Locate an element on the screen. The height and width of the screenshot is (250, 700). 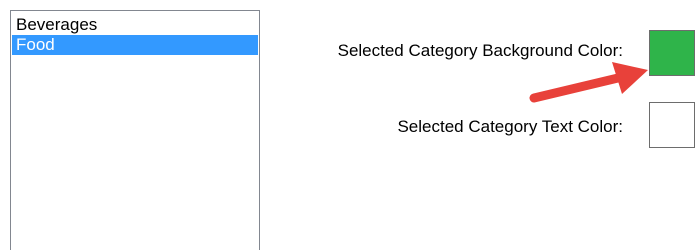
list-item-food: Food is located at coordinates (135, 45).